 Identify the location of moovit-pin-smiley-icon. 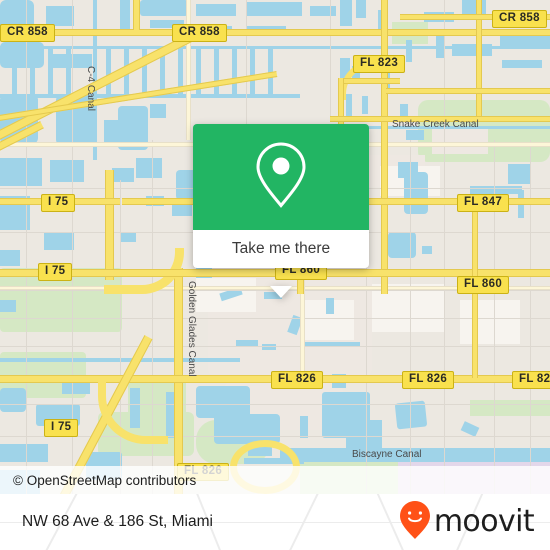
(414, 522).